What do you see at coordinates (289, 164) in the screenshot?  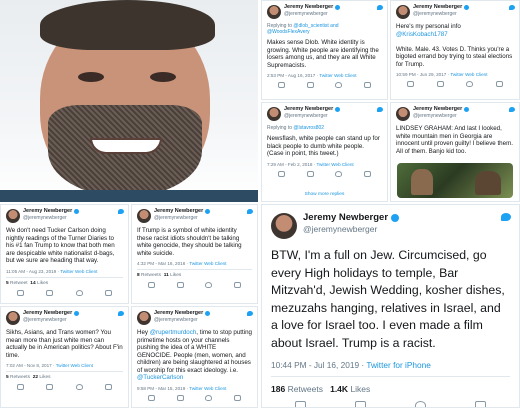 I see `tweet-time: 7:29 AM - Feb 2, 2018` at bounding box center [289, 164].